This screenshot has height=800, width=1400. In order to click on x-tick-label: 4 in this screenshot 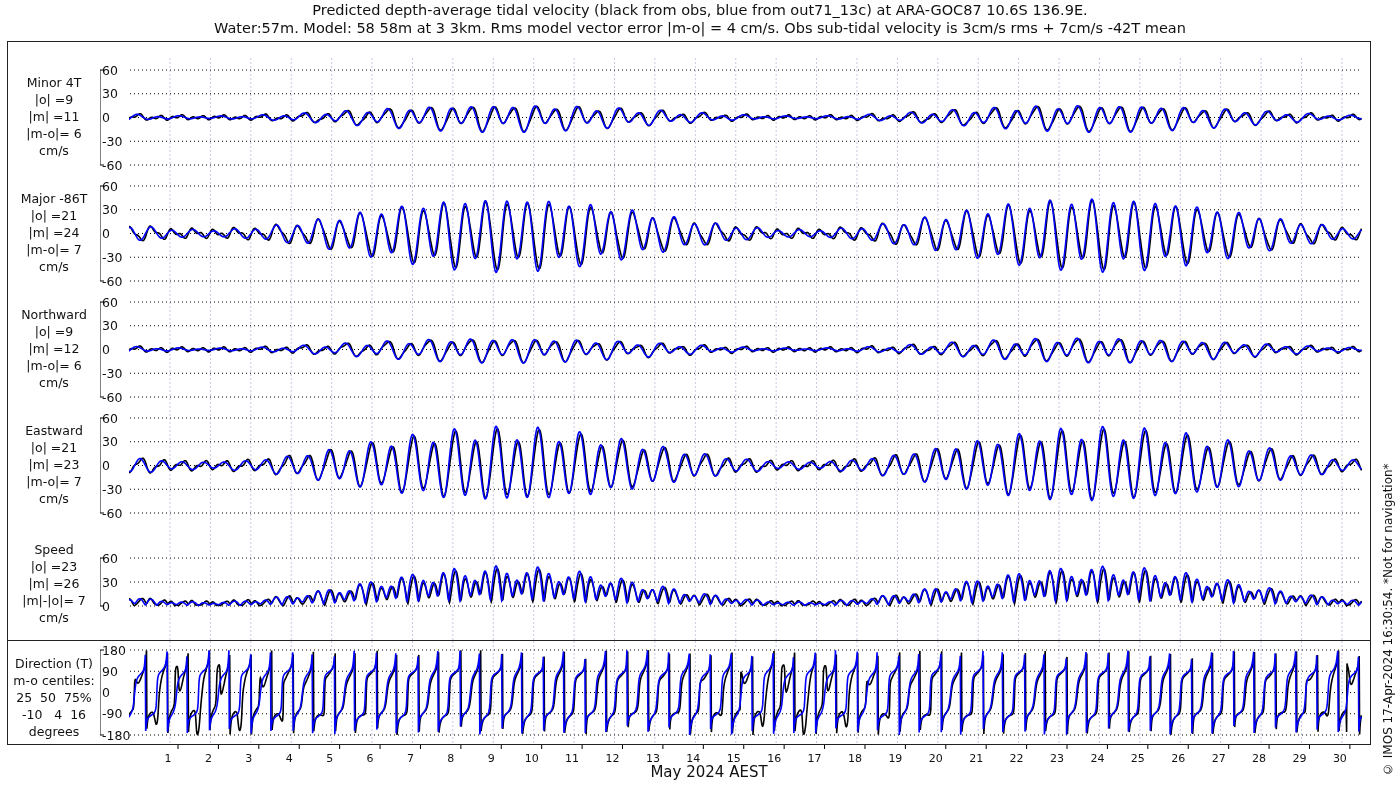, I will do `click(289, 758)`.